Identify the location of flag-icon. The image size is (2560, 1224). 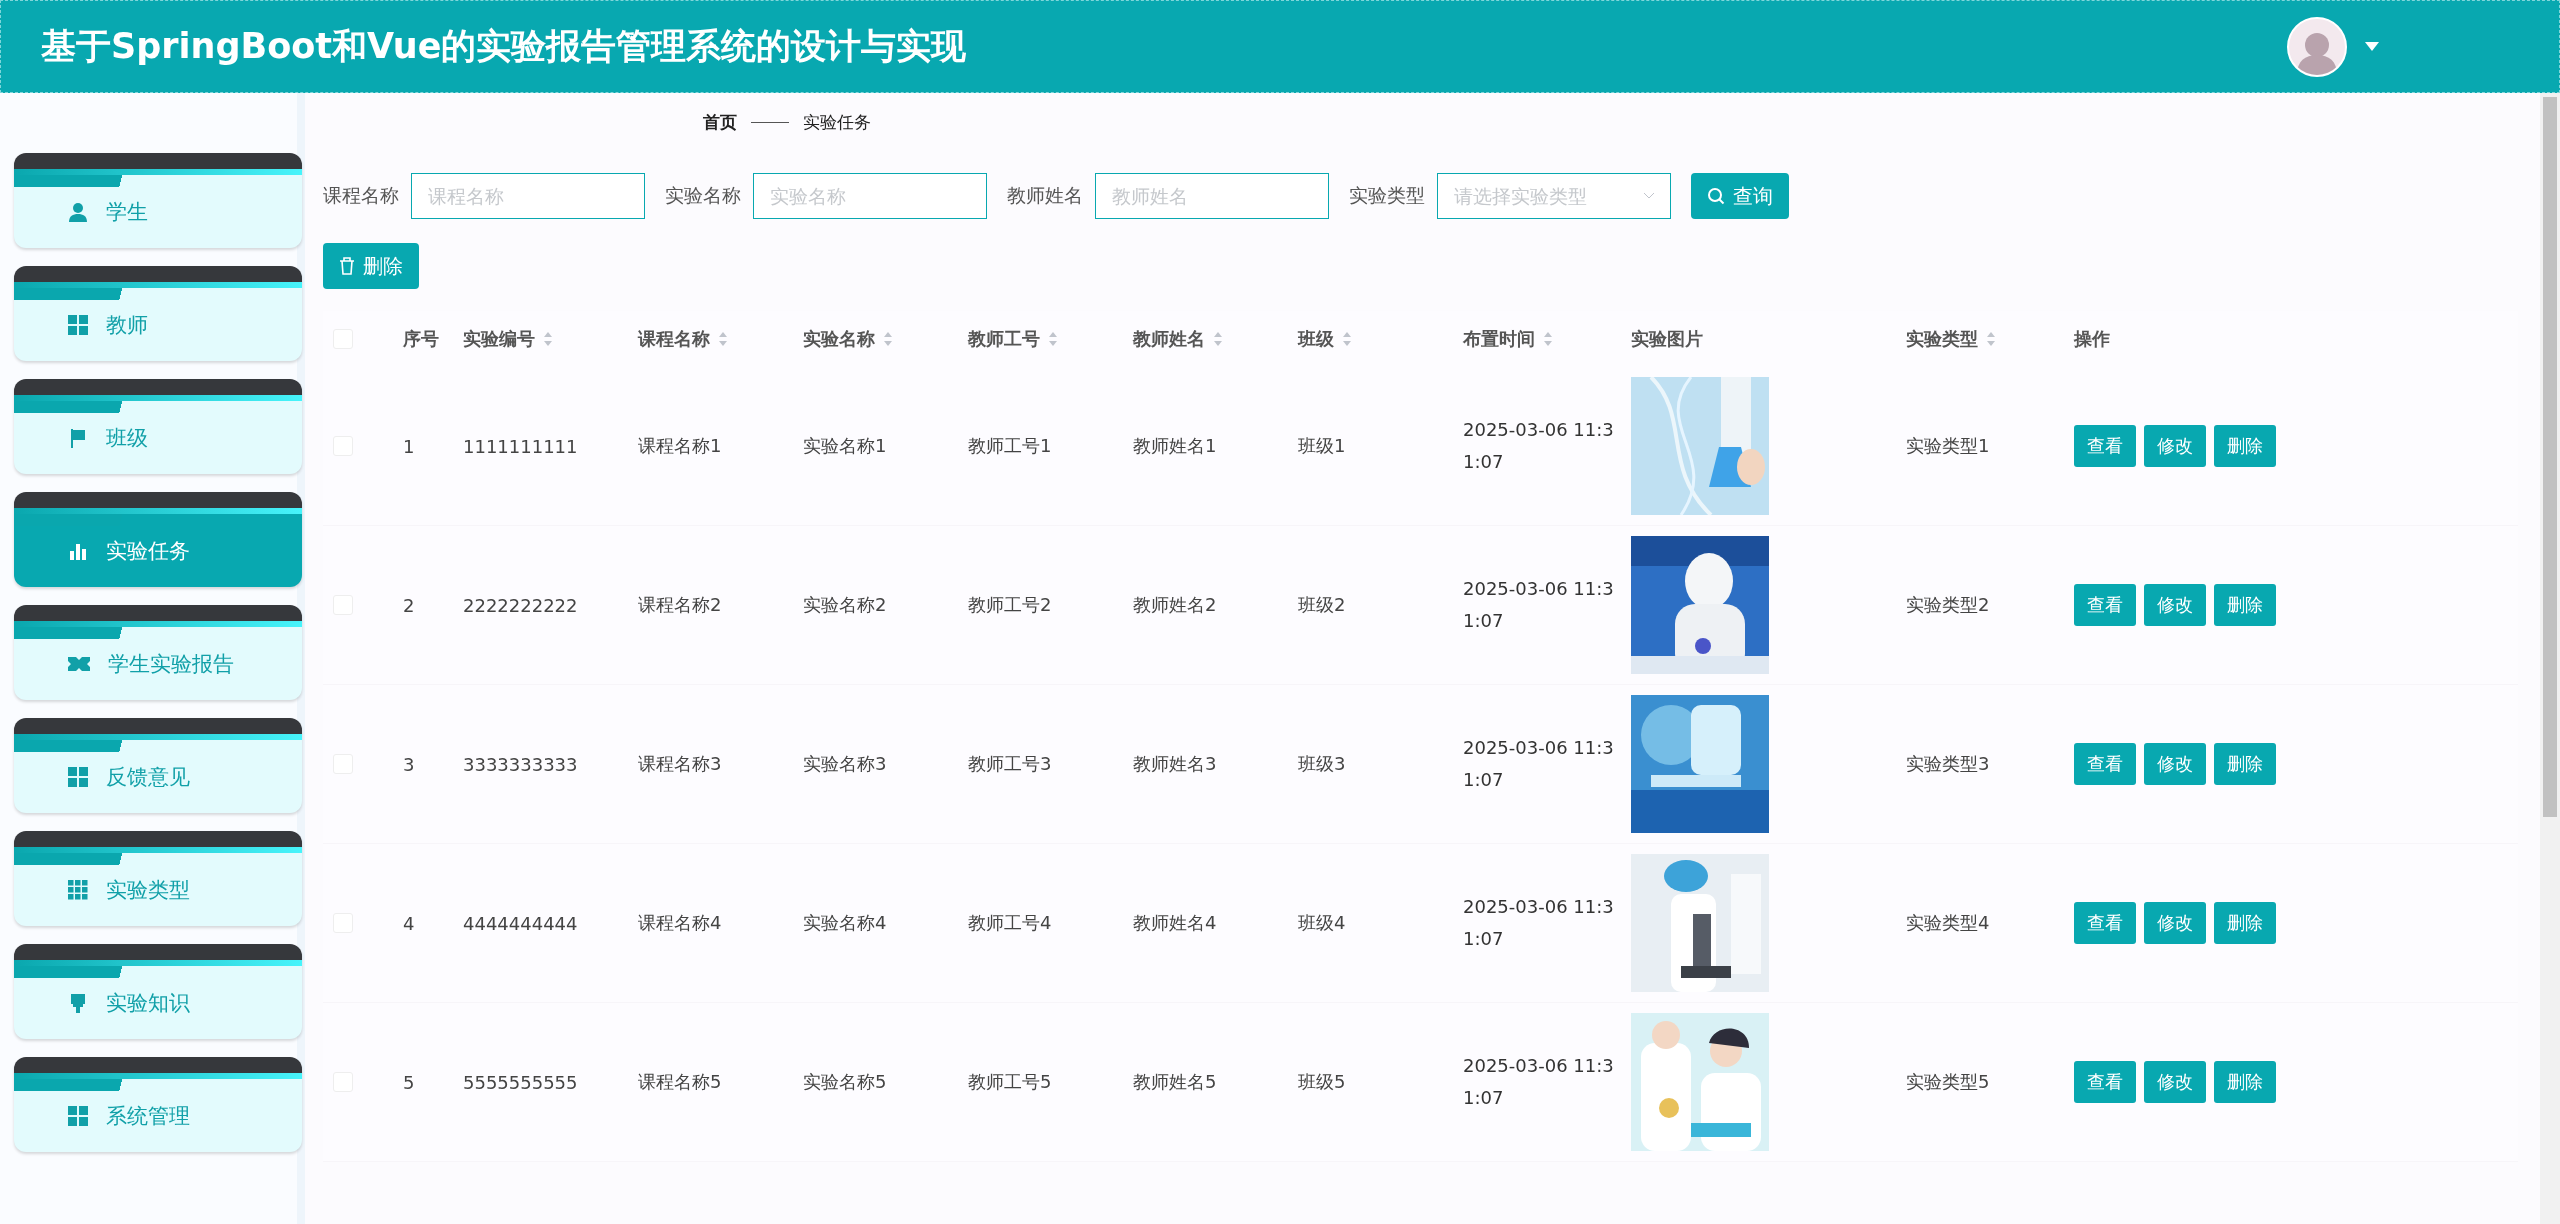
(78, 437).